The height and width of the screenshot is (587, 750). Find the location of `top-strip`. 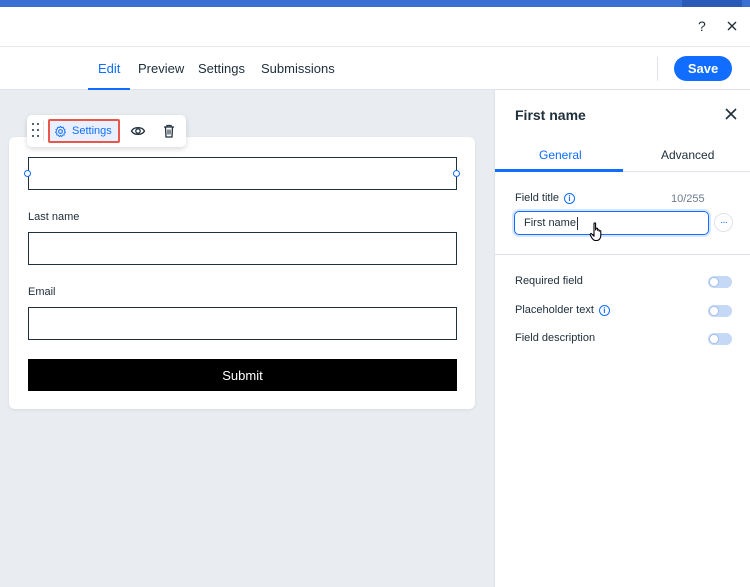

top-strip is located at coordinates (375, 3).